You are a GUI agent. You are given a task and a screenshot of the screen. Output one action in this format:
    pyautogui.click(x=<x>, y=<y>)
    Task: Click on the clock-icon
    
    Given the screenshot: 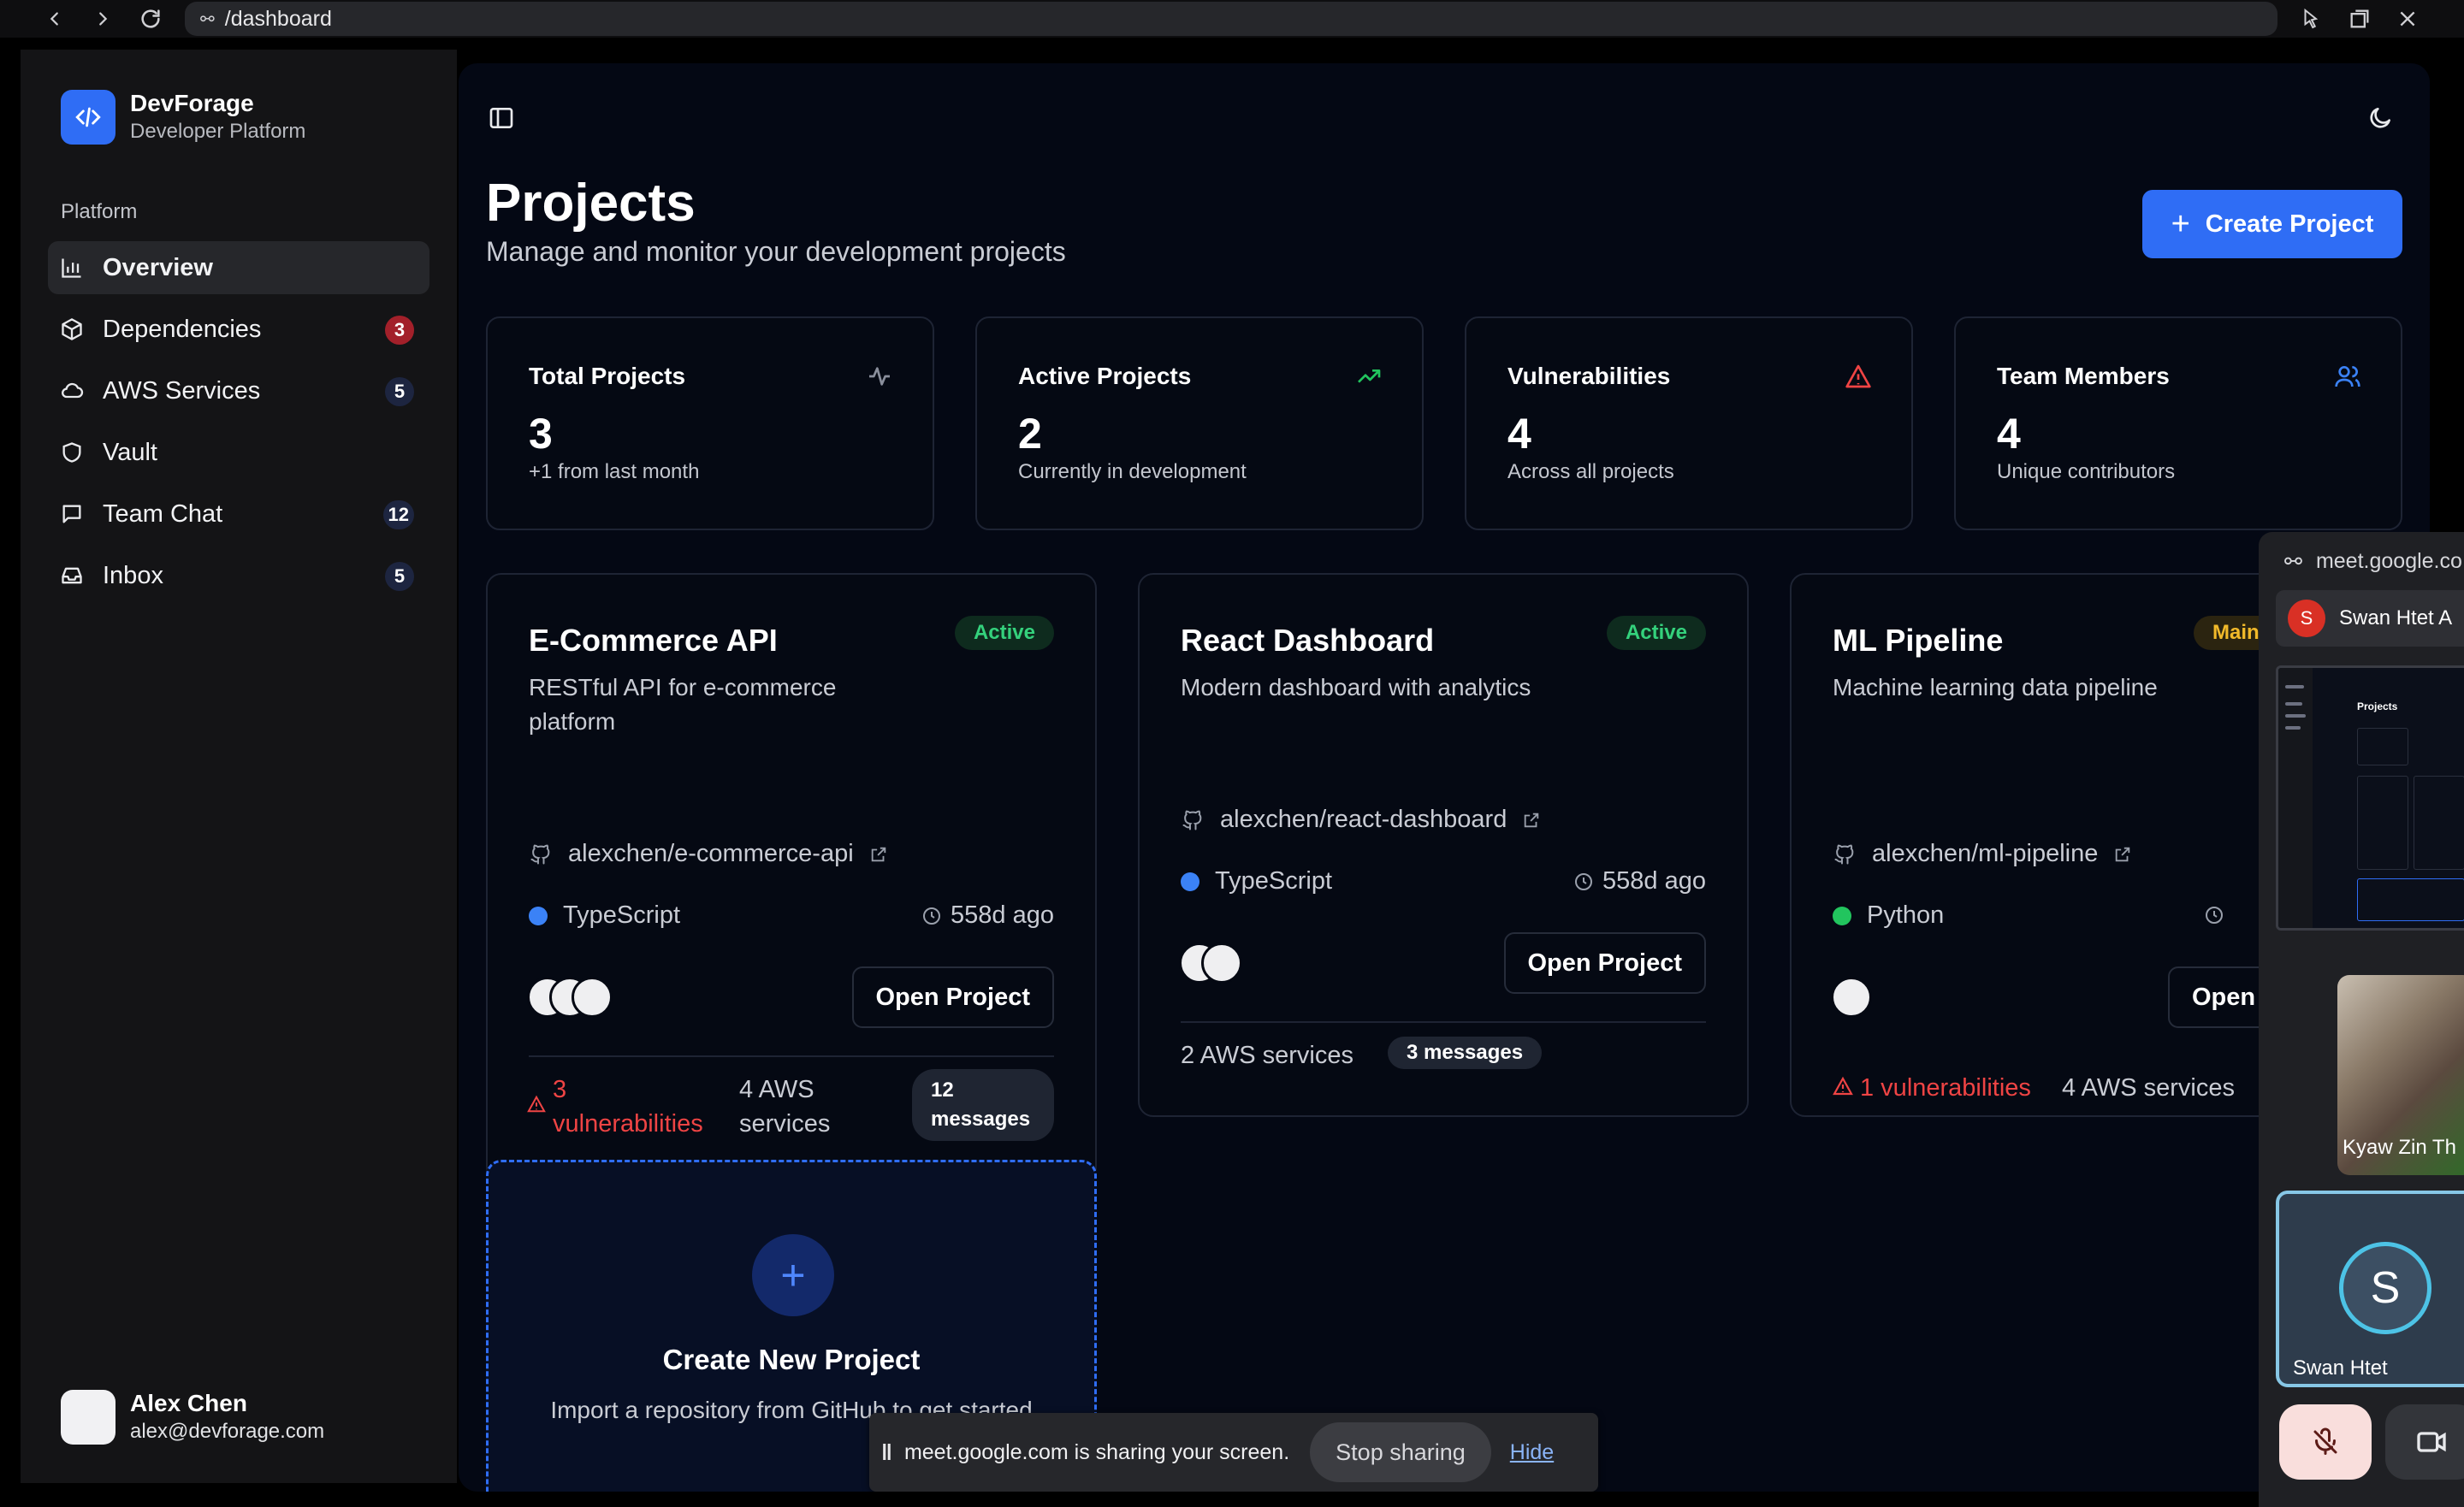 What is the action you would take?
    pyautogui.click(x=2214, y=915)
    